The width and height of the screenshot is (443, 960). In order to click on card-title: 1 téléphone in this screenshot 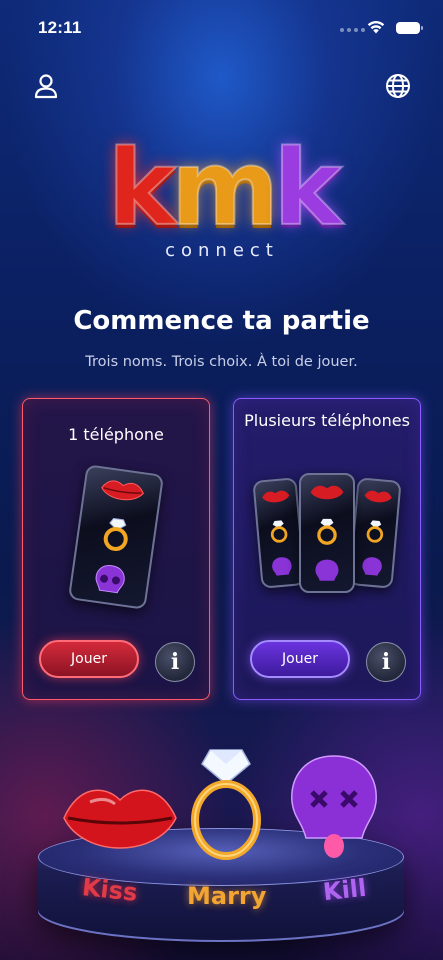, I will do `click(116, 434)`.